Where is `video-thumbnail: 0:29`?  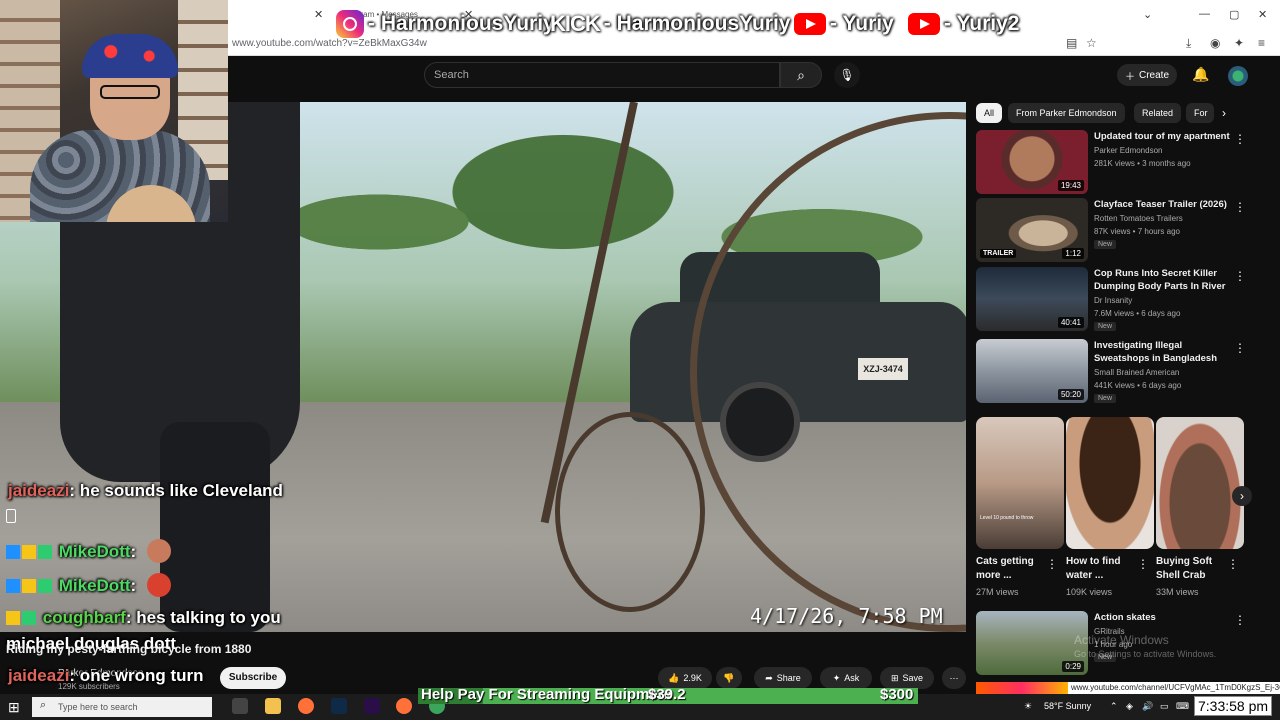
video-thumbnail: 0:29 is located at coordinates (1032, 643).